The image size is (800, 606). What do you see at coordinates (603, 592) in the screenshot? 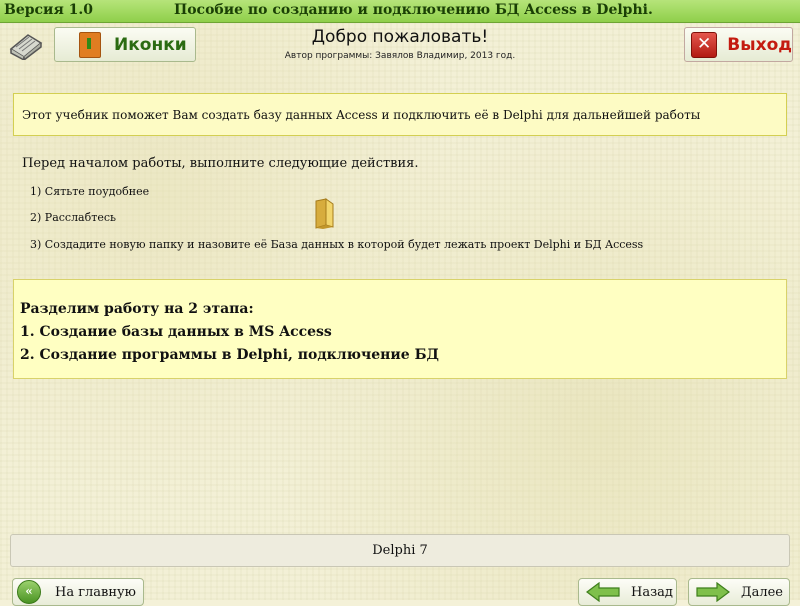
I see `arrow-left-icon` at bounding box center [603, 592].